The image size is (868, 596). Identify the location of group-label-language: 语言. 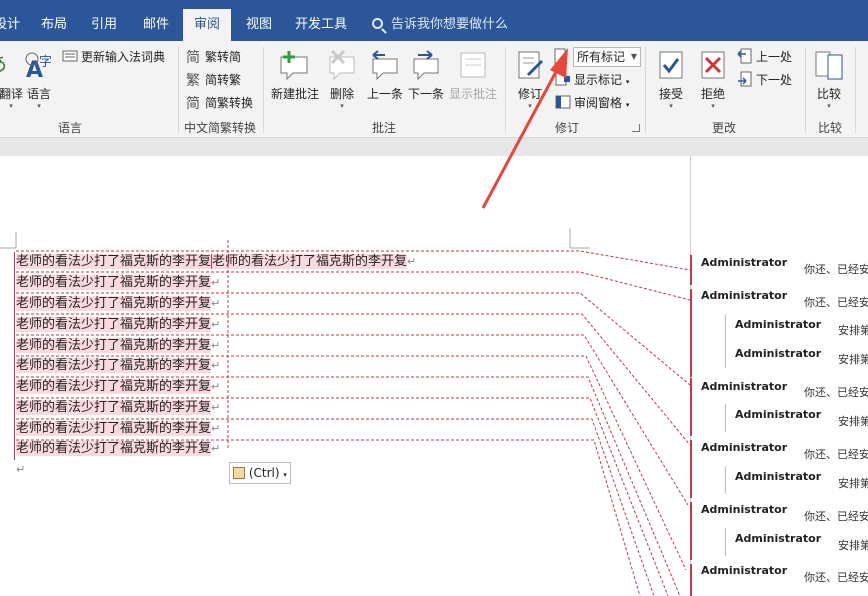
(69, 128).